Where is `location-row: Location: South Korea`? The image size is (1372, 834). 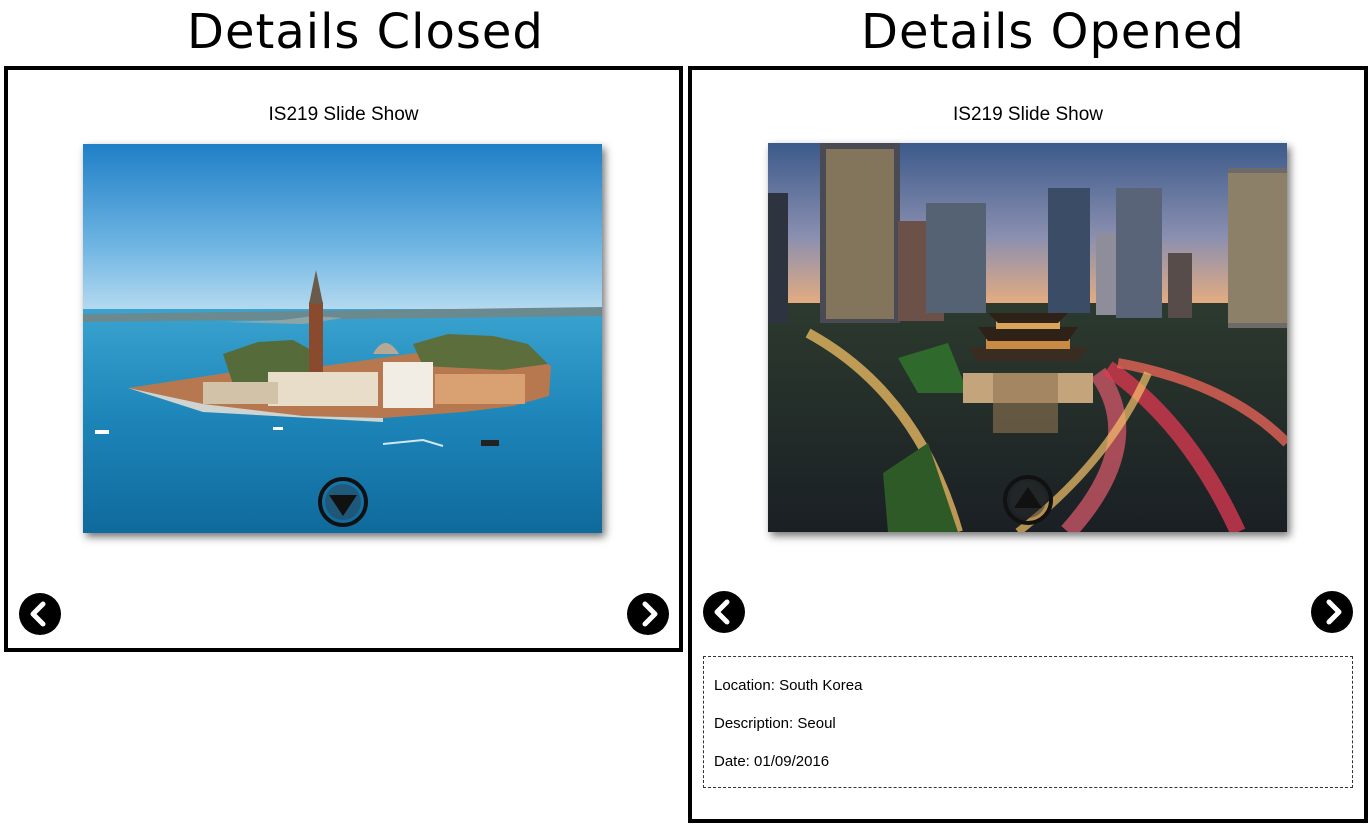 location-row: Location: South Korea is located at coordinates (1033, 696).